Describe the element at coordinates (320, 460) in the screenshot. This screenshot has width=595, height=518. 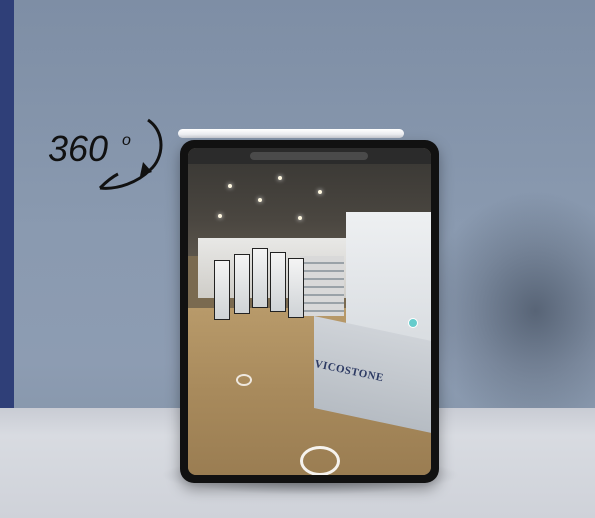
I see `floor-nav-ring` at that location.